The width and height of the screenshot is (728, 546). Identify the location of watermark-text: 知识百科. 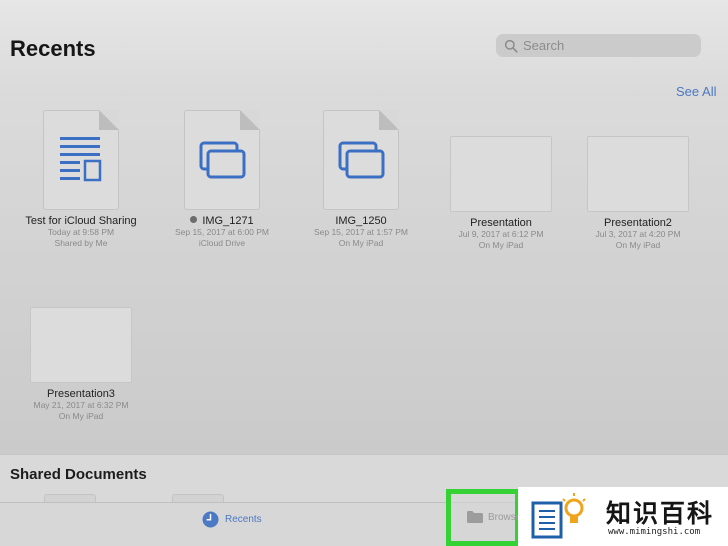
(660, 513).